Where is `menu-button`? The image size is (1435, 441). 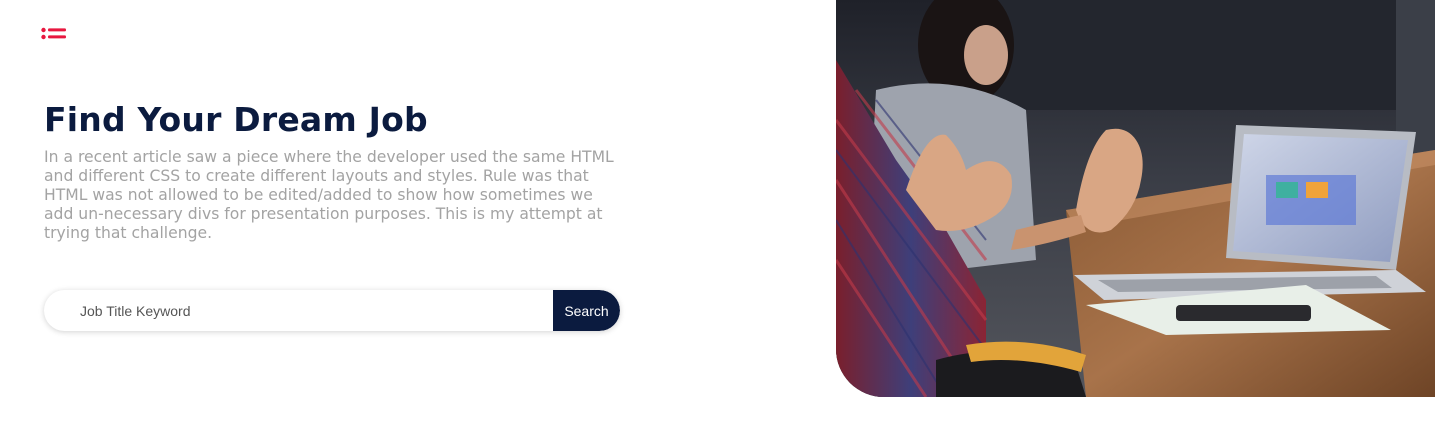 menu-button is located at coordinates (54, 34).